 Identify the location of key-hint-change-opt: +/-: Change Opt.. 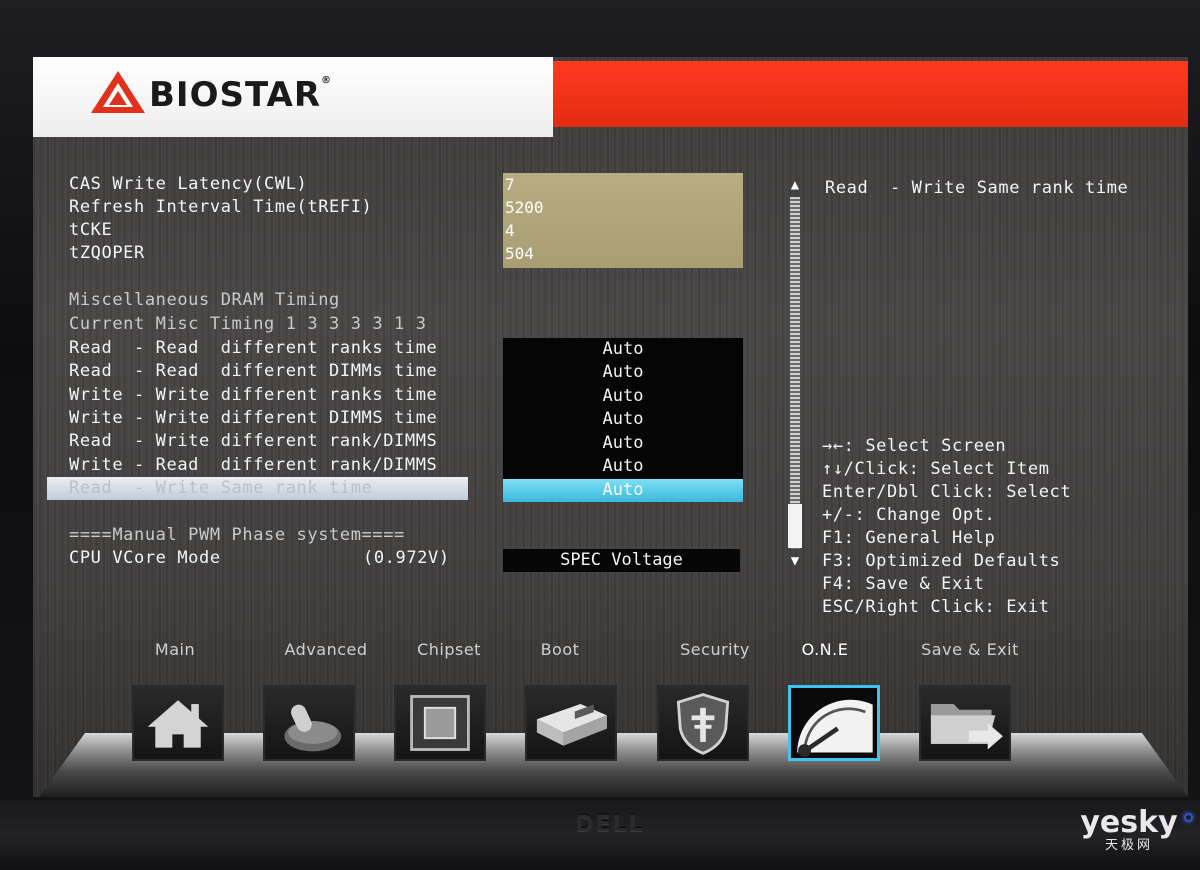
(909, 515).